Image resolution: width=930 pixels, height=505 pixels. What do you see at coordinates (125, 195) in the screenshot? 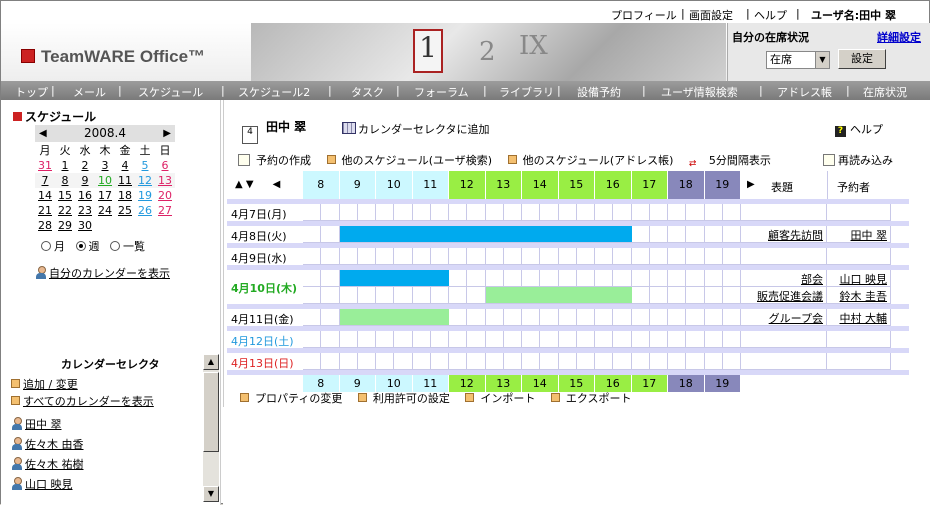
I see `mini-calendar-day: 18` at bounding box center [125, 195].